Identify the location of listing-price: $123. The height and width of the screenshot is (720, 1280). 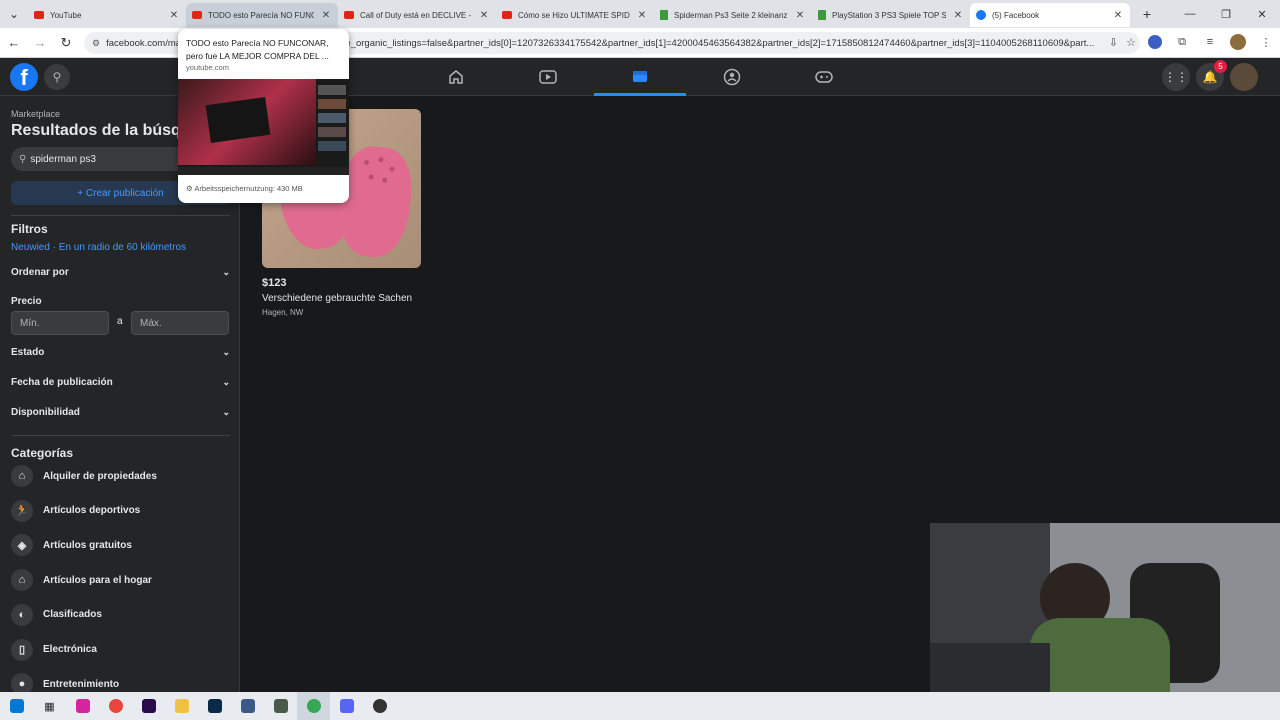
(274, 283).